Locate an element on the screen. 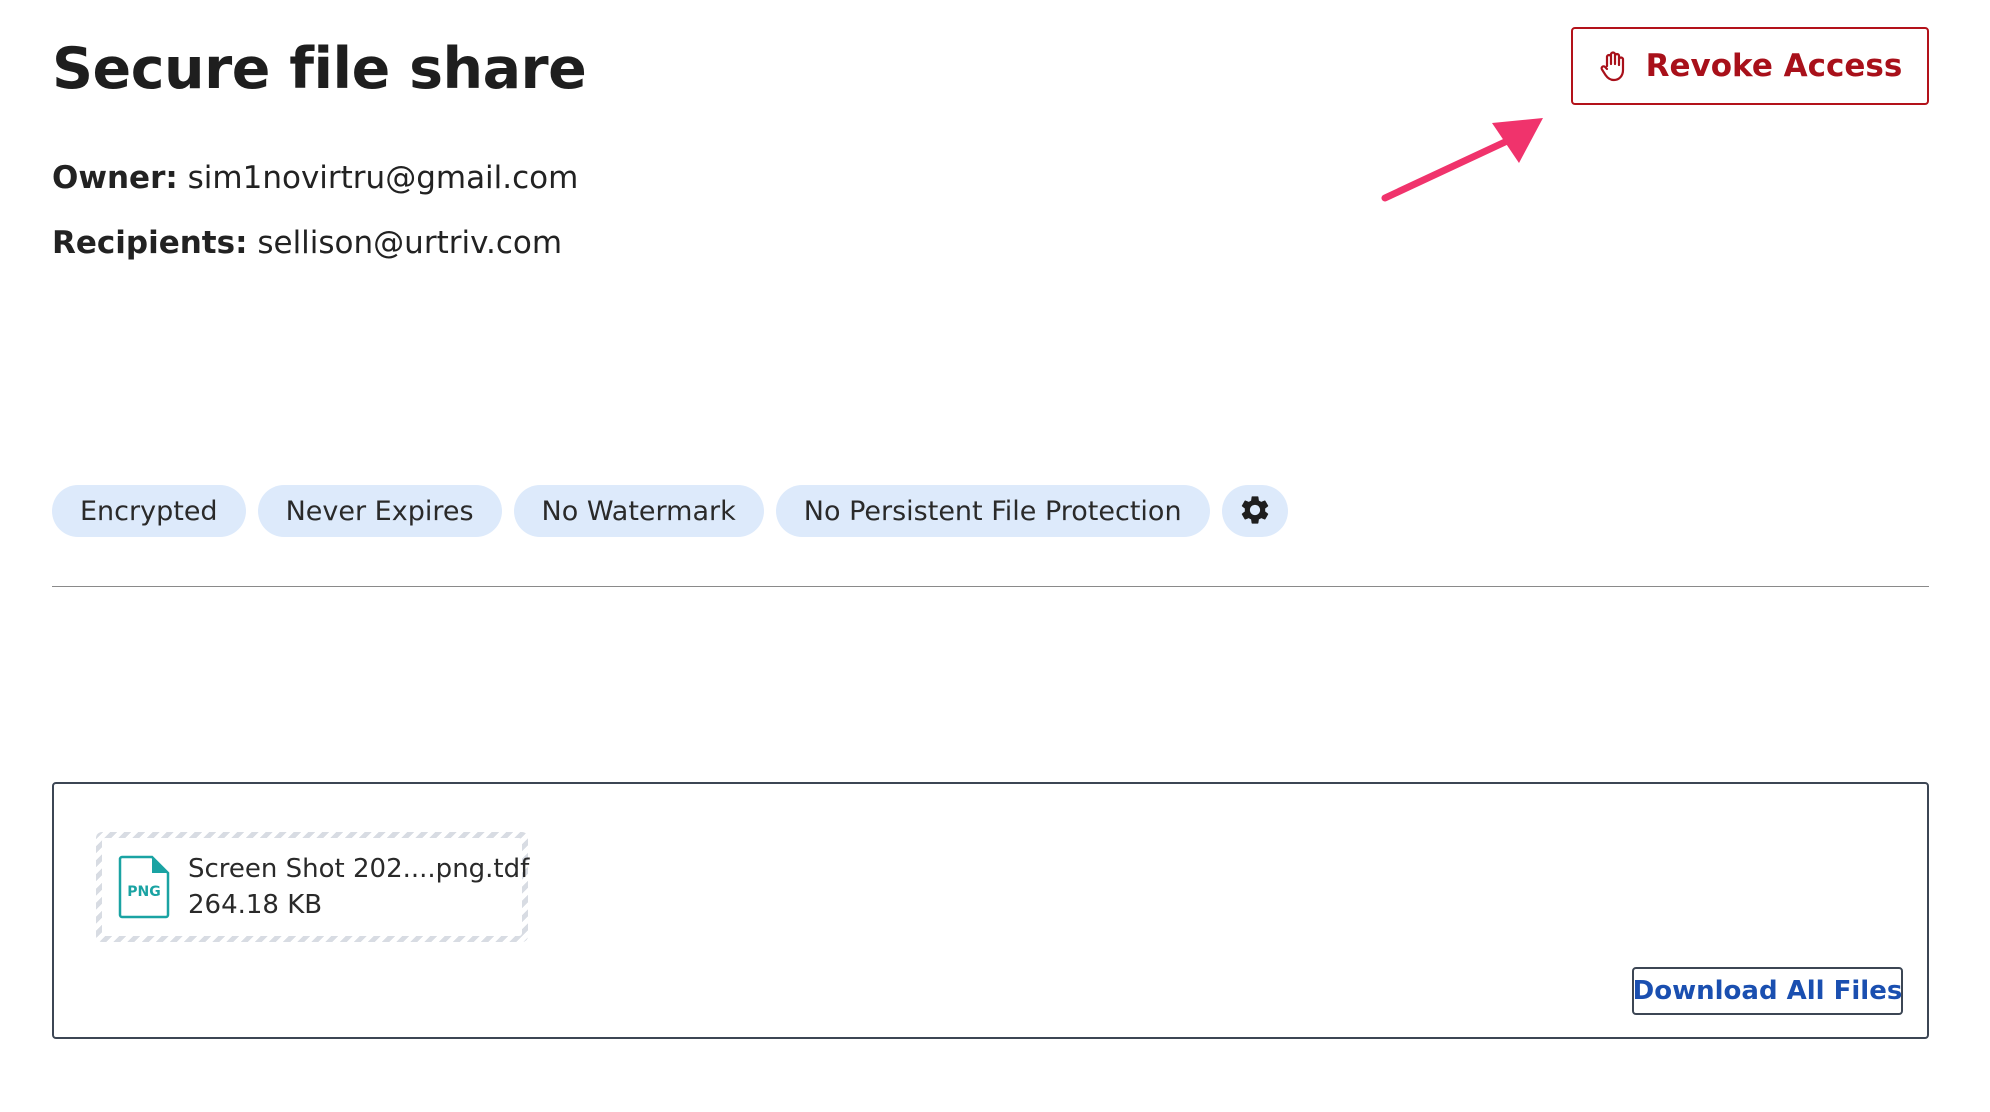  owner-label: Owner: is located at coordinates (115, 178).